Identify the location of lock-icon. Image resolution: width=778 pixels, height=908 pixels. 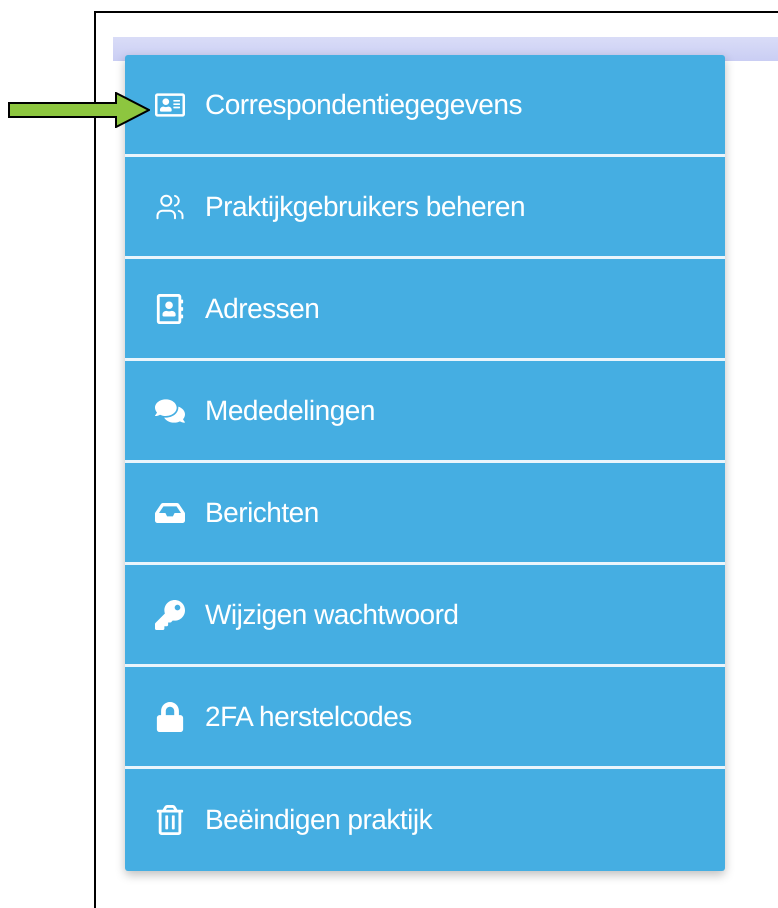
(170, 717).